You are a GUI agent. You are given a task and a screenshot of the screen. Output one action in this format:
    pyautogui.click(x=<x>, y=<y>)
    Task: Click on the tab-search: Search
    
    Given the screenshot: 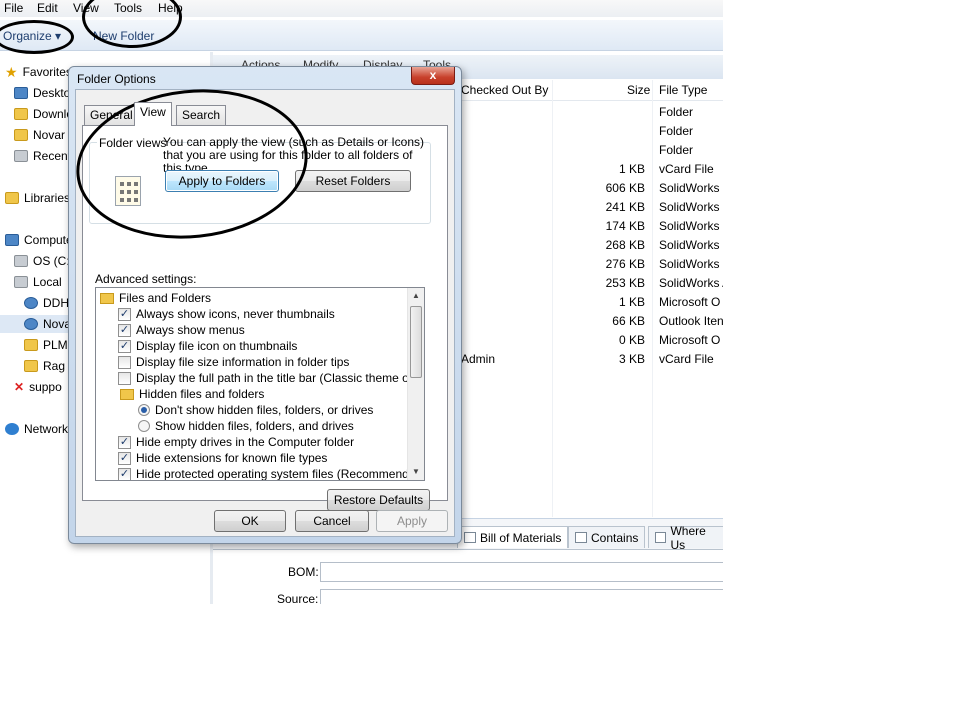 What is the action you would take?
    pyautogui.click(x=201, y=115)
    